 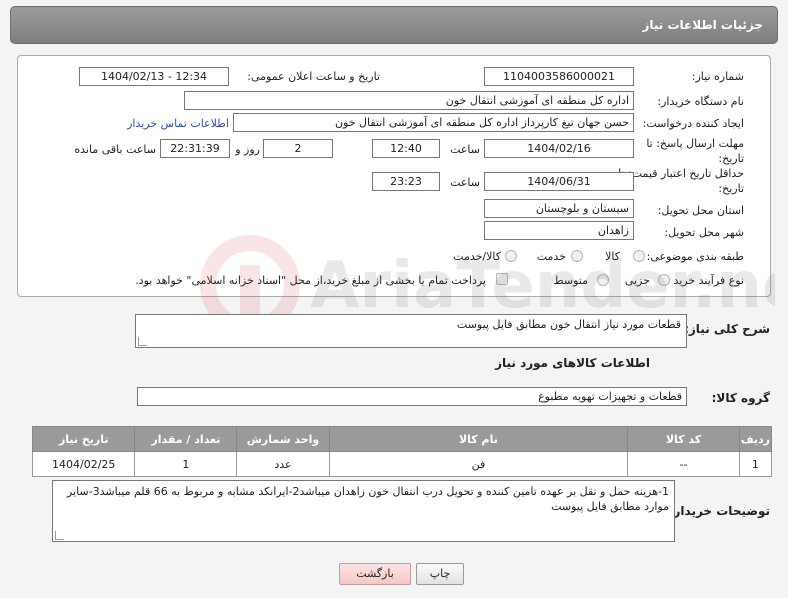 I want to click on col-qty: تعداد / مقدار, so click(x=186, y=439).